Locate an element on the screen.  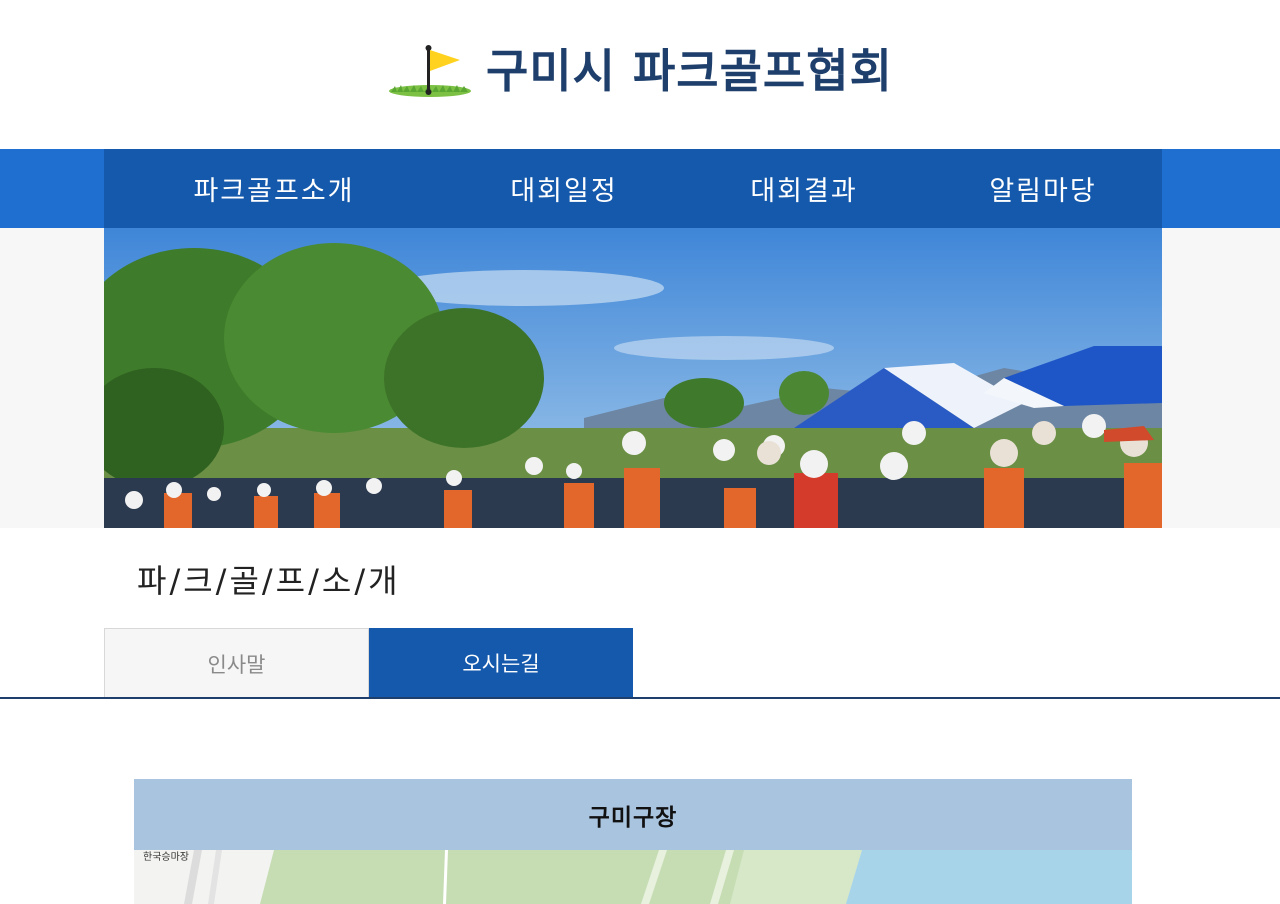
tab-divider is located at coordinates (640, 698).